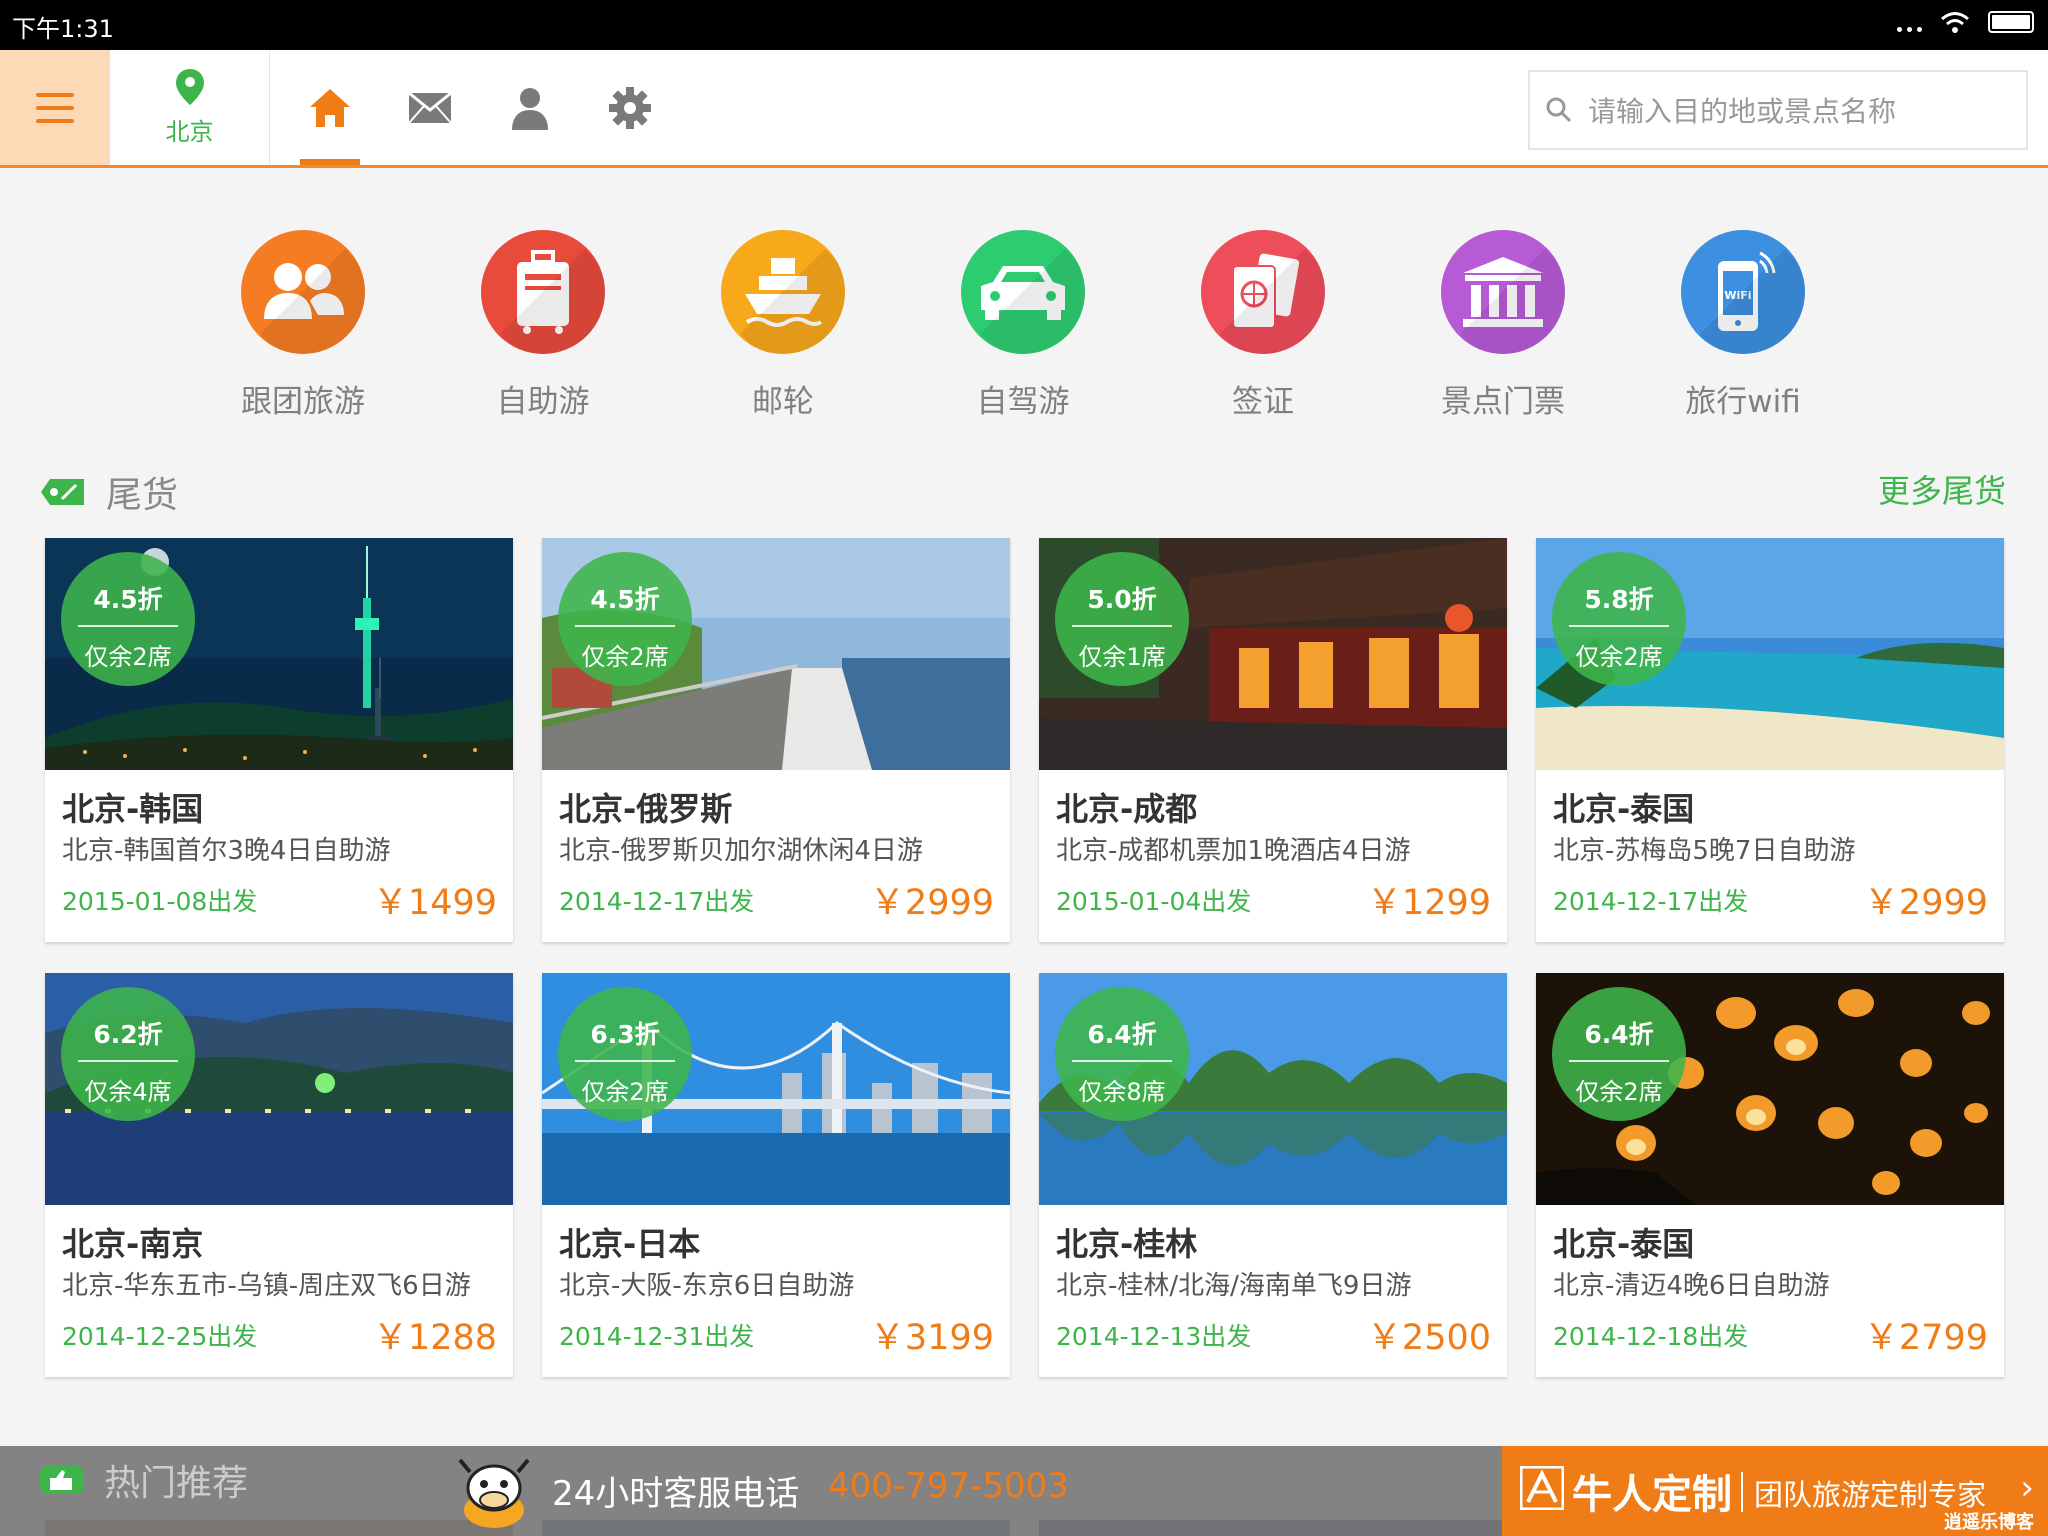 The height and width of the screenshot is (1536, 2048). I want to click on hot-section-header: 热门推荐, so click(144, 1480).